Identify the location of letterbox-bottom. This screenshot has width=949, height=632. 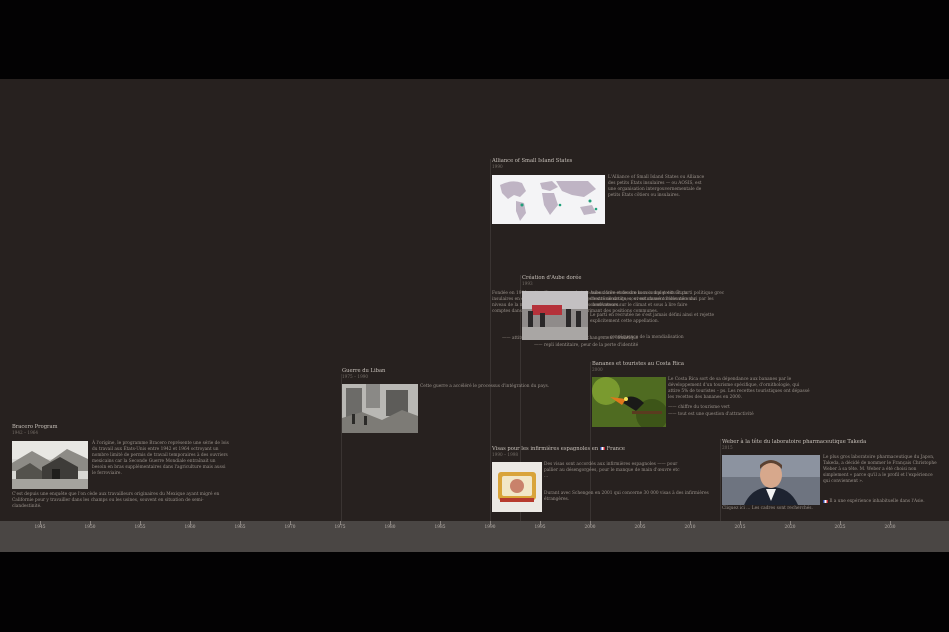
(474, 592).